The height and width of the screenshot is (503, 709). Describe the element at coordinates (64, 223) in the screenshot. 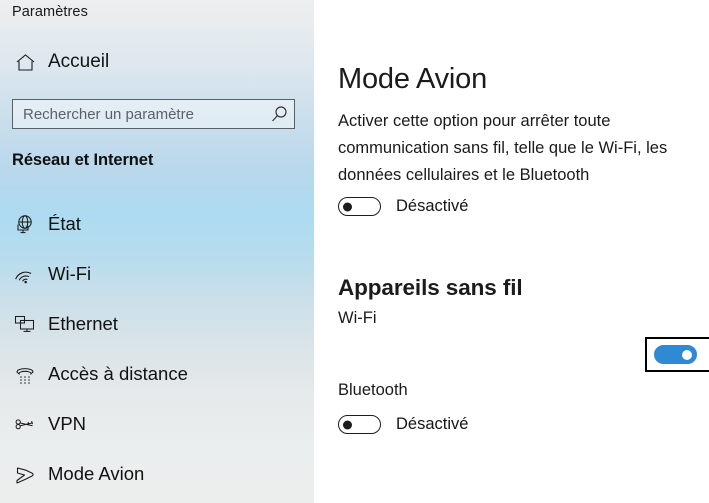

I see `sidebar-item-etat-label: État` at that location.